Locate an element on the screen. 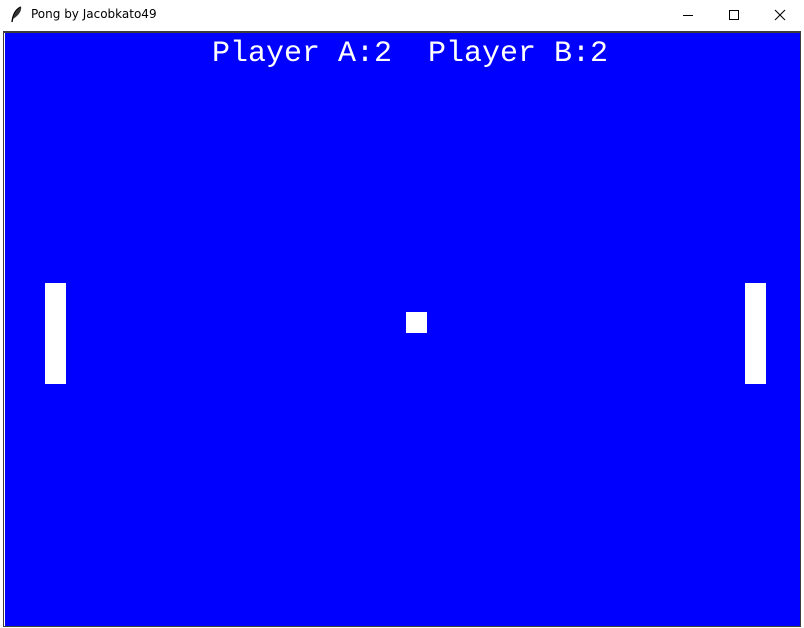 The image size is (804, 628). close-icon is located at coordinates (780, 15).